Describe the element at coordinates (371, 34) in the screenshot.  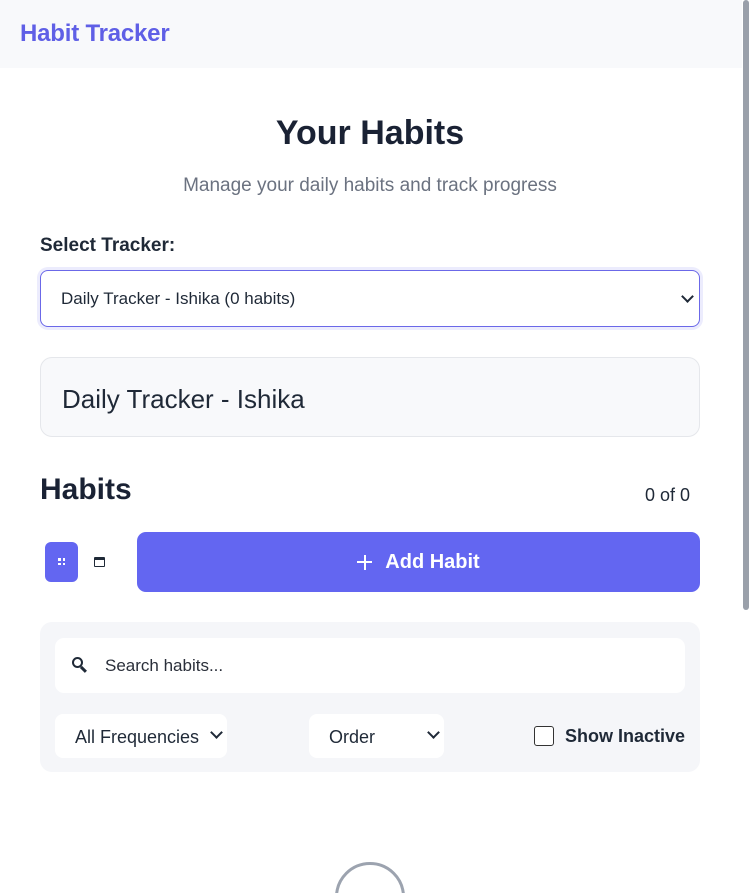
I see `app-header: Habit Tracker` at that location.